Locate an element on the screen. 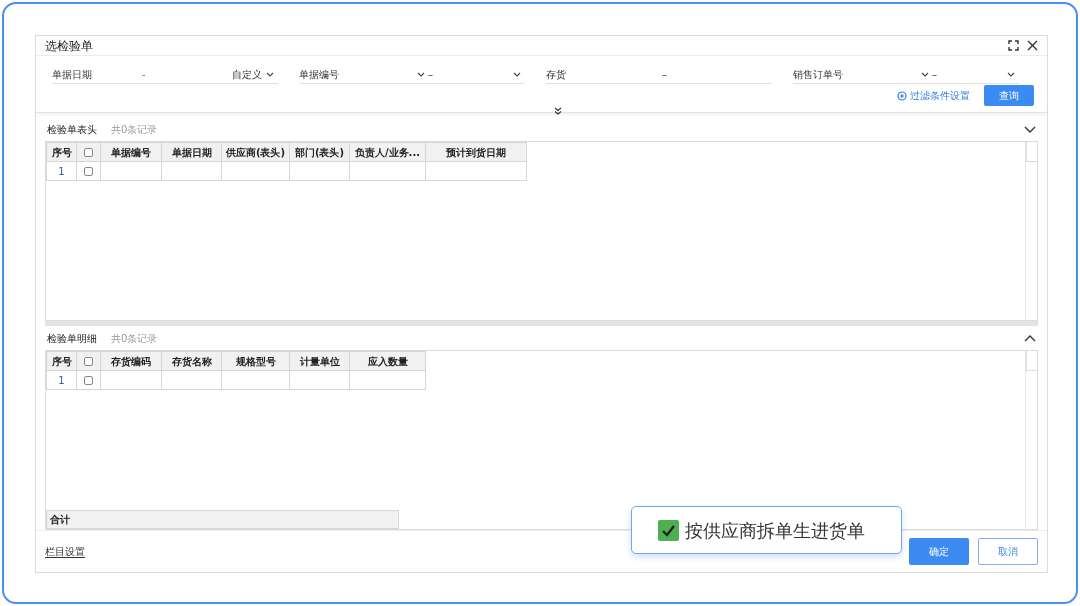  filter-label: 单据编号 is located at coordinates (319, 75).